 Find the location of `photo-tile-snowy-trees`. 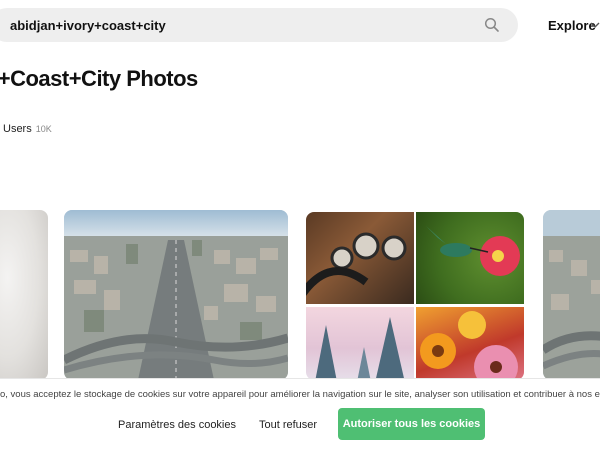

photo-tile-snowy-trees is located at coordinates (360, 343).